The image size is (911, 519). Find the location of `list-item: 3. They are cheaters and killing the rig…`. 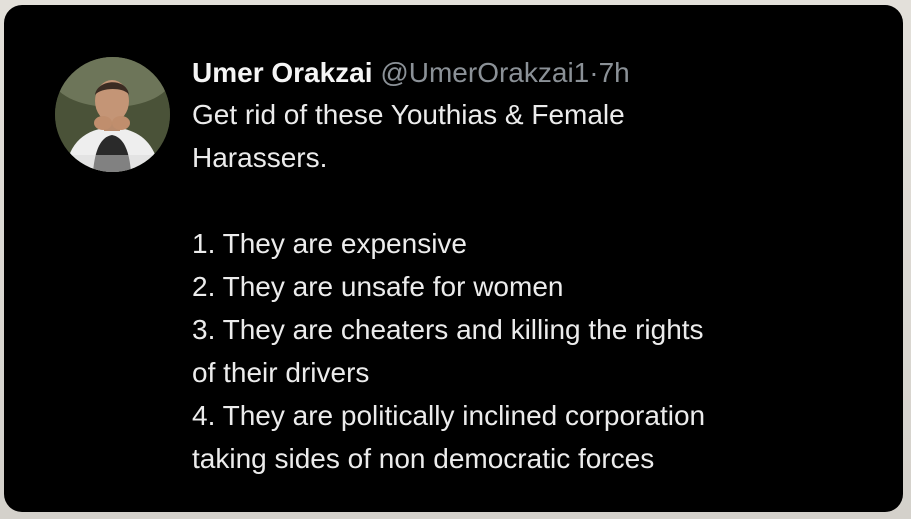

list-item: 3. They are cheaters and killing the rig… is located at coordinates (448, 329).